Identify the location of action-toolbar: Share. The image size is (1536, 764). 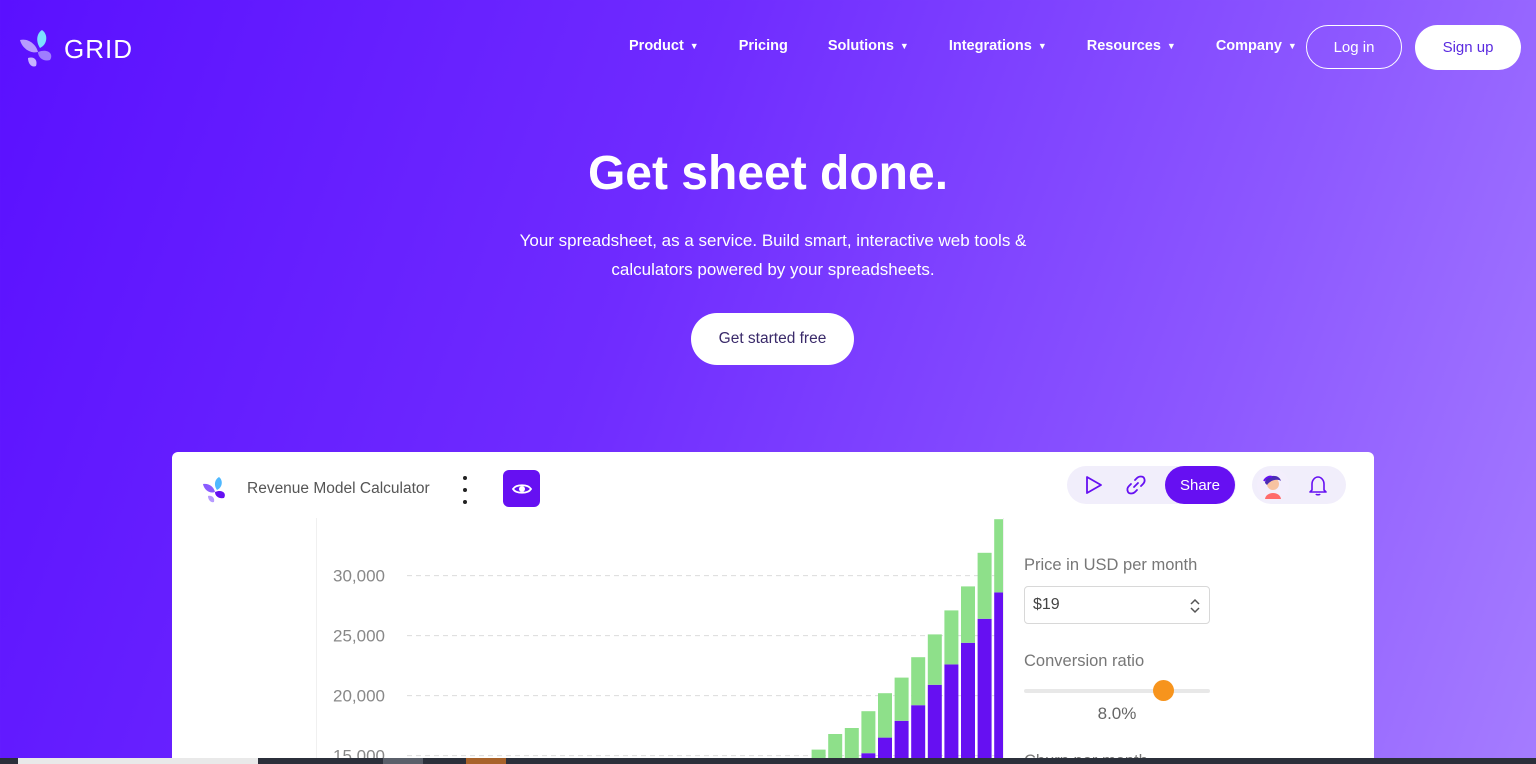
(1151, 485).